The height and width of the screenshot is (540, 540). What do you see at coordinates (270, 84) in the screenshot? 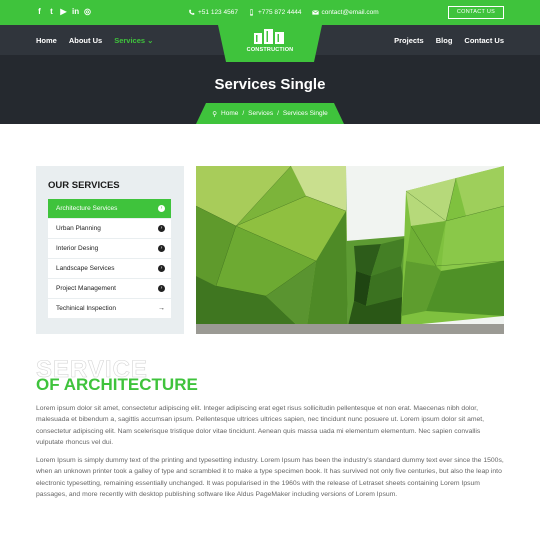
I see `page-title: Services Single` at bounding box center [270, 84].